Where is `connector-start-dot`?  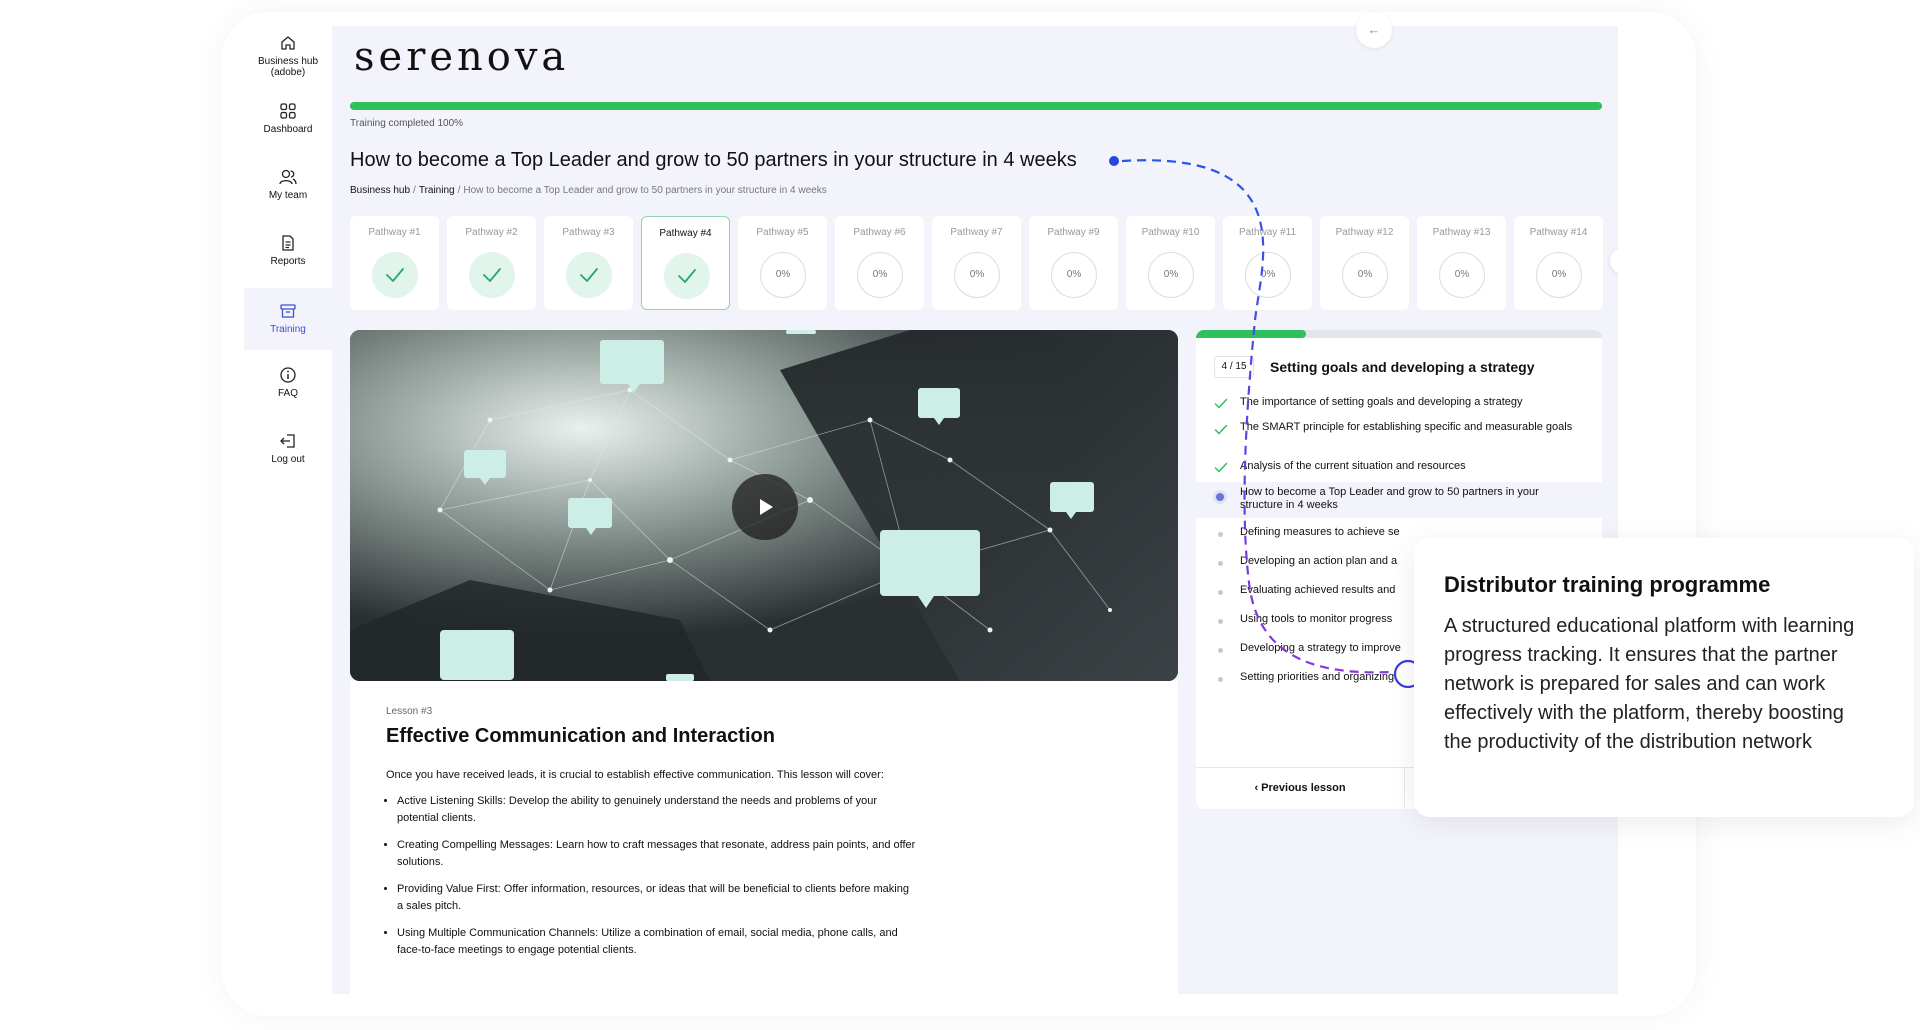 connector-start-dot is located at coordinates (1114, 161).